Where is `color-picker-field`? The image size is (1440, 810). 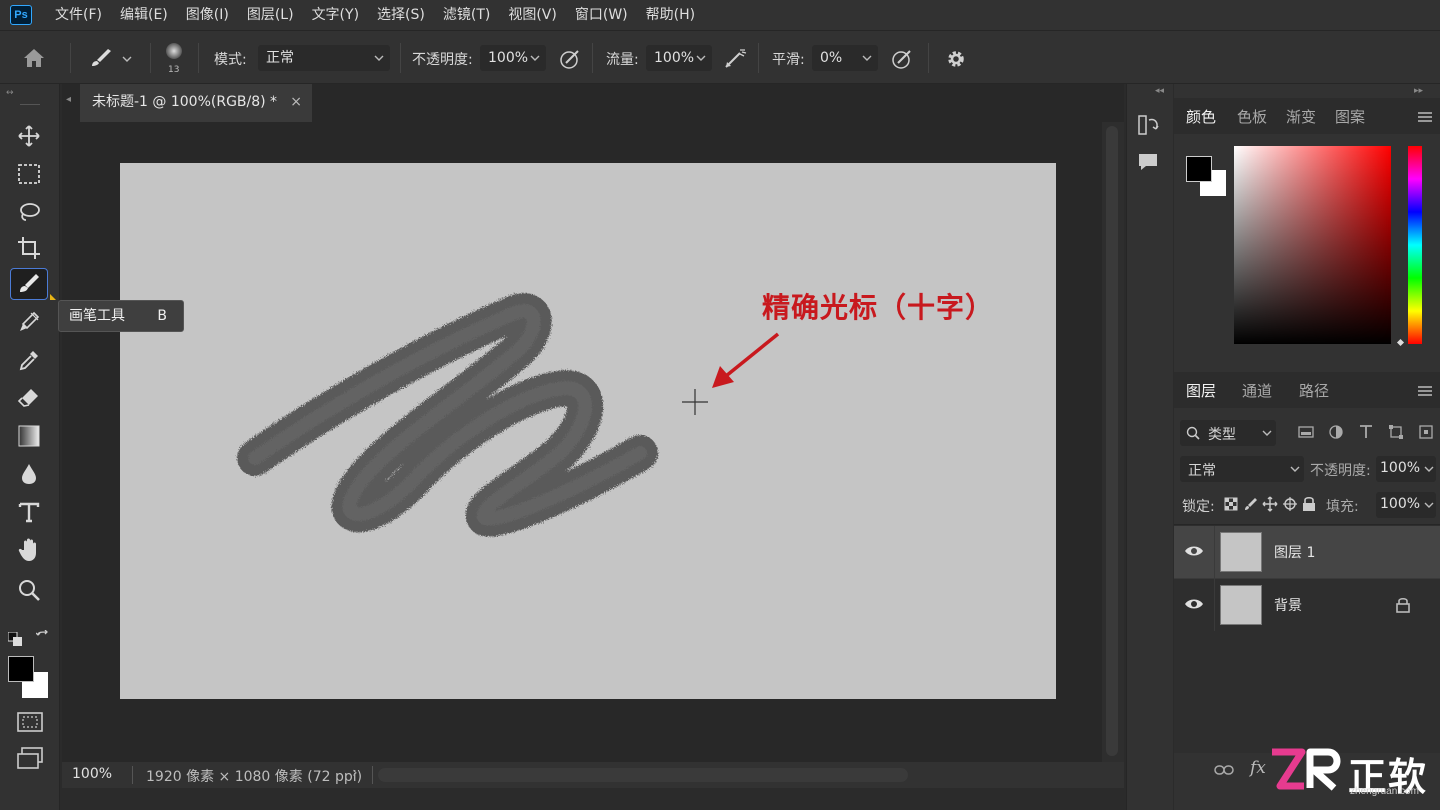
color-picker-field is located at coordinates (1312, 245).